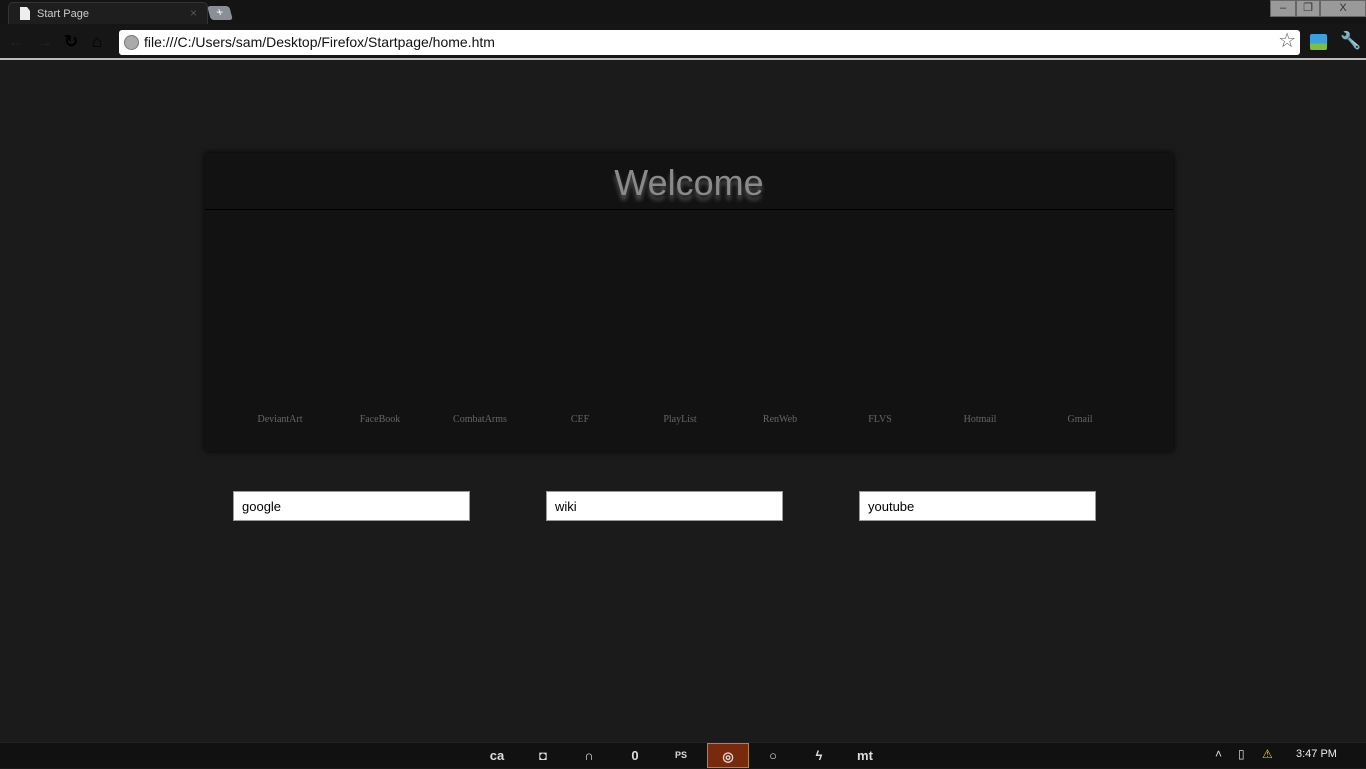 Image resolution: width=1366 pixels, height=769 pixels. I want to click on clock: 3:47 PM, so click(1316, 754).